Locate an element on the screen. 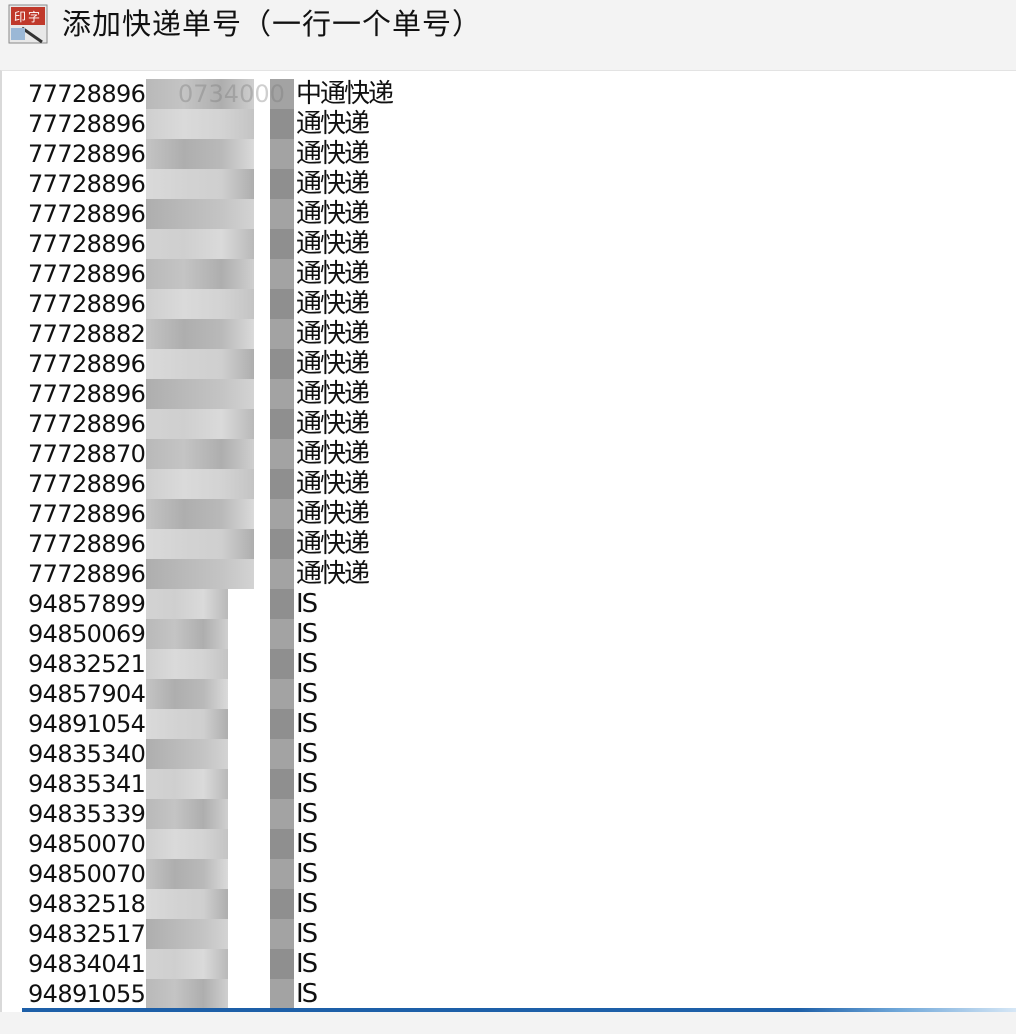 The height and width of the screenshot is (1034, 1016). tracking-number-prefix: 94832517 is located at coordinates (87, 934).